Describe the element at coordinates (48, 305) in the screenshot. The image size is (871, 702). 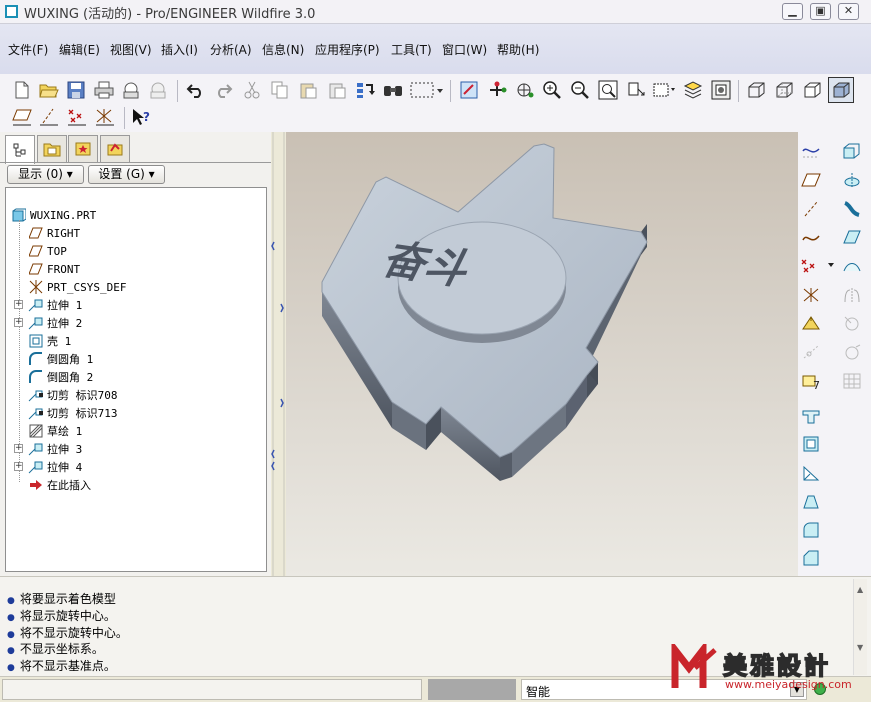
I see `tree-item: + 拉伸 1` at that location.